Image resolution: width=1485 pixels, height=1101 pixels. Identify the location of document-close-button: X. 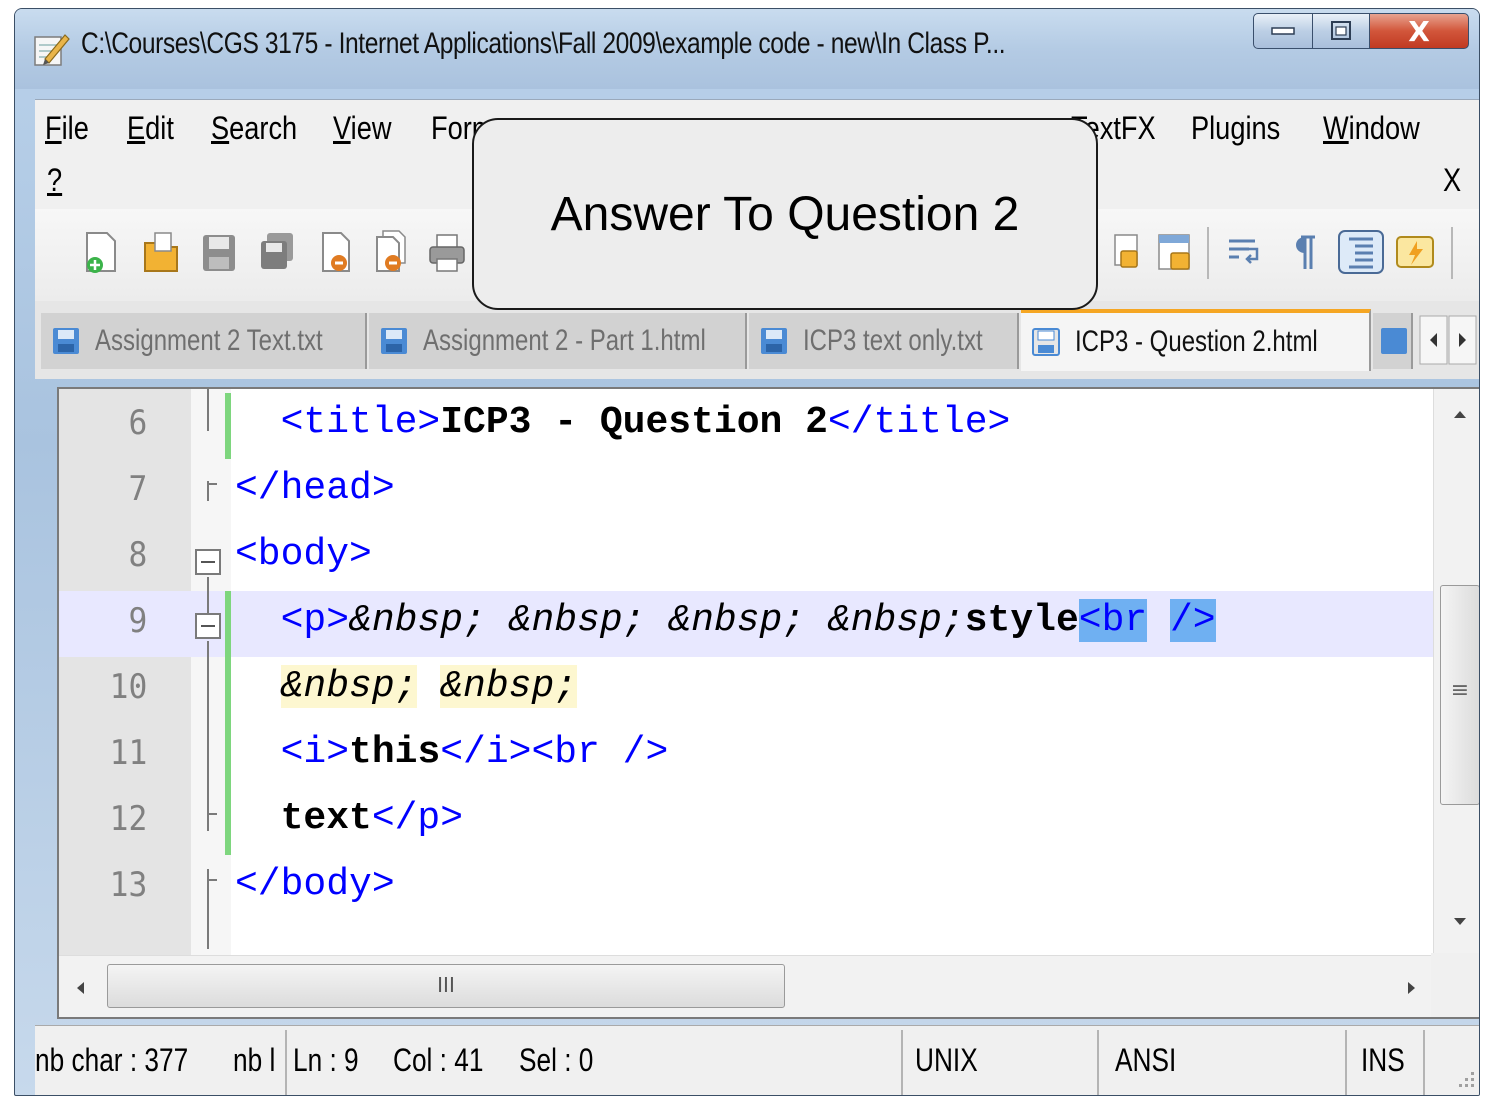
(1452, 180).